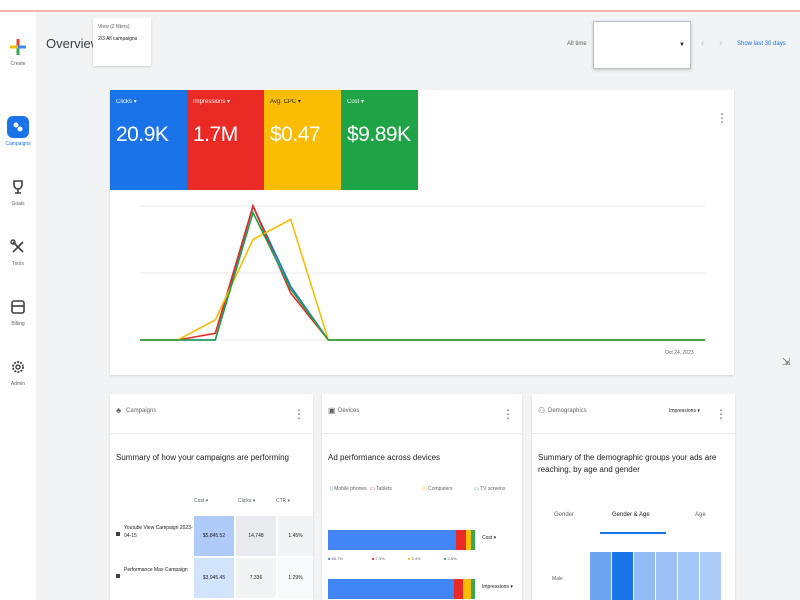 This screenshot has width=800, height=600. I want to click on legend-mobile: ▯ Mobile phones, so click(348, 489).